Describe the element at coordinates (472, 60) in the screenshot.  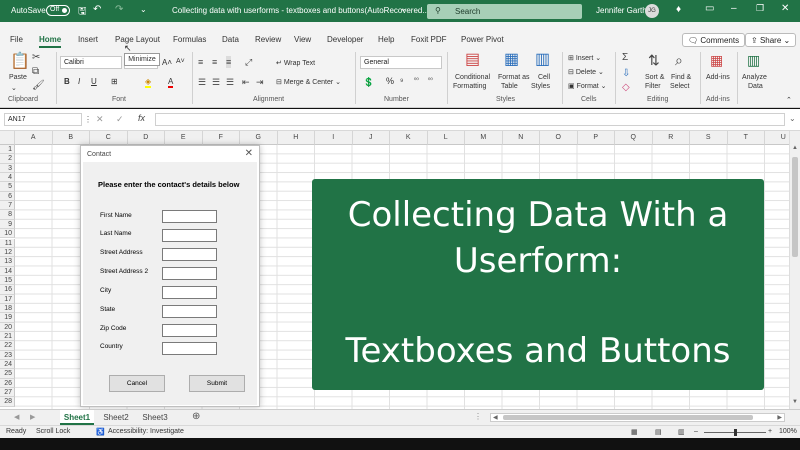
I see `conditional-formatting-icon: ▤` at that location.